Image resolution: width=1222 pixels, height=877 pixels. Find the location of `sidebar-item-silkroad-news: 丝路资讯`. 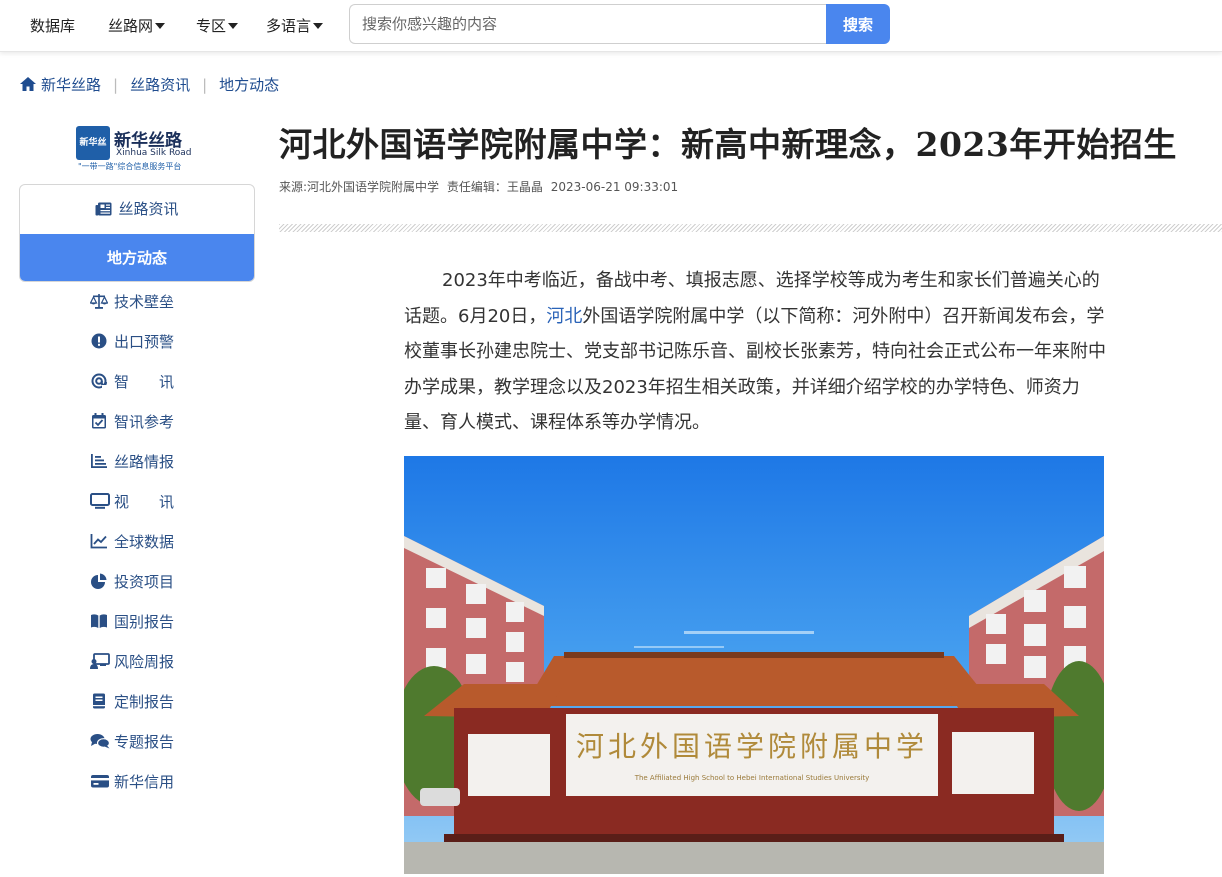

sidebar-item-silkroad-news: 丝路资讯 is located at coordinates (137, 209).